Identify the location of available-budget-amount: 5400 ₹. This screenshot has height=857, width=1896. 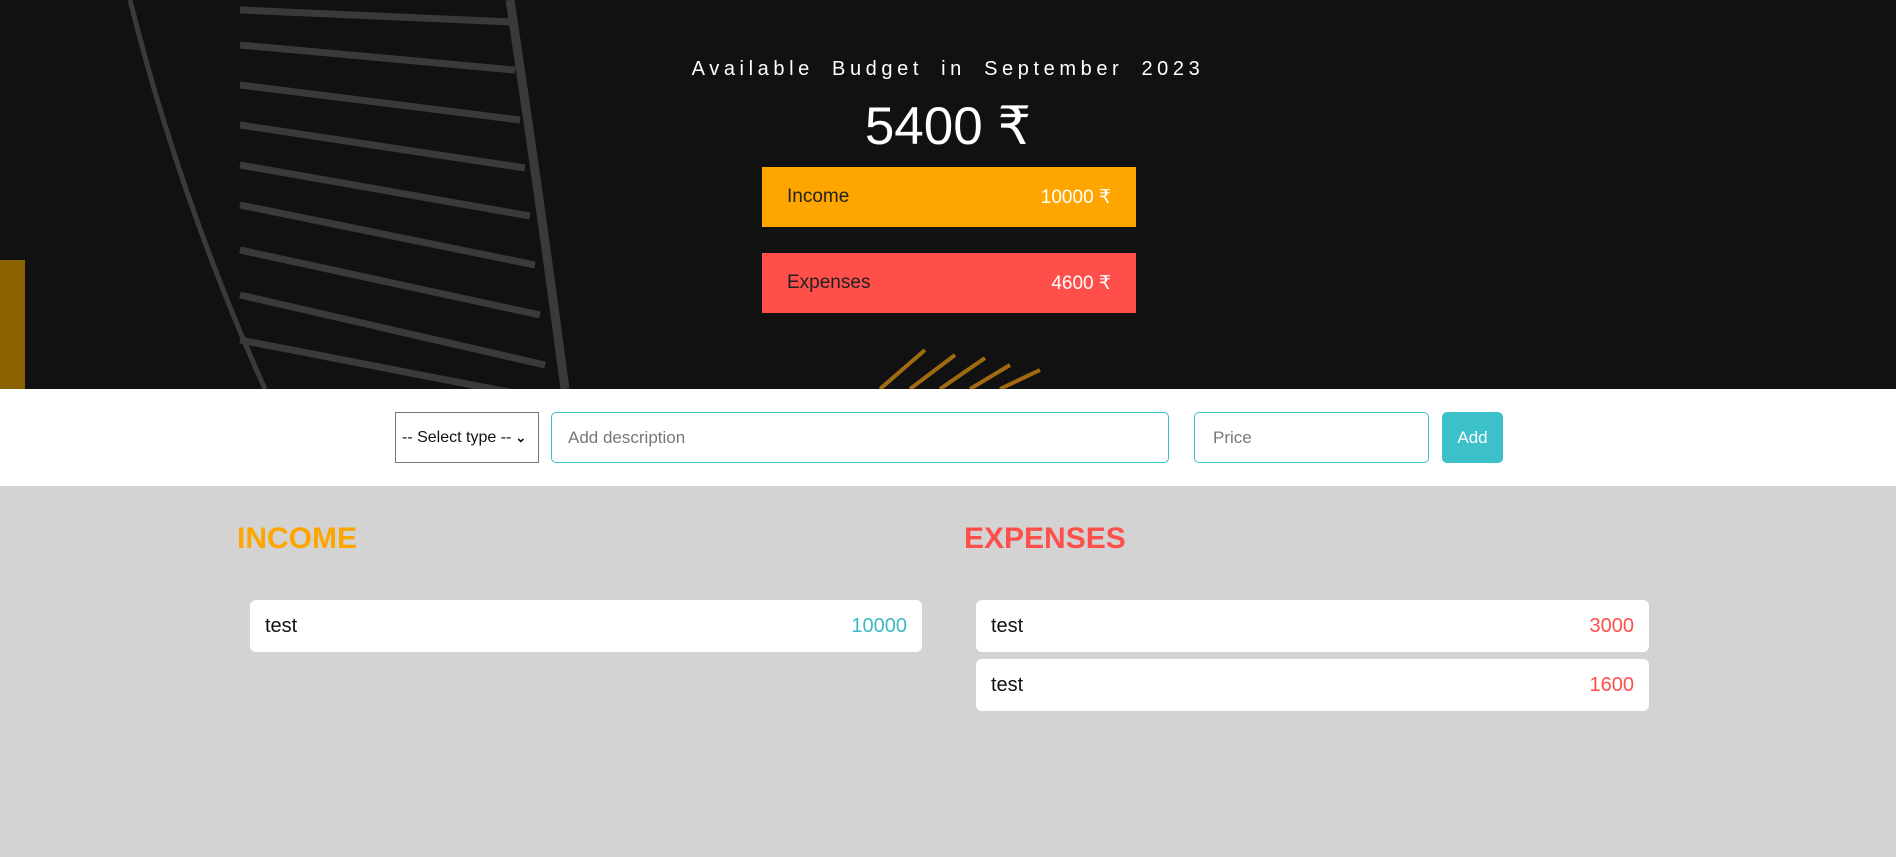
(948, 126).